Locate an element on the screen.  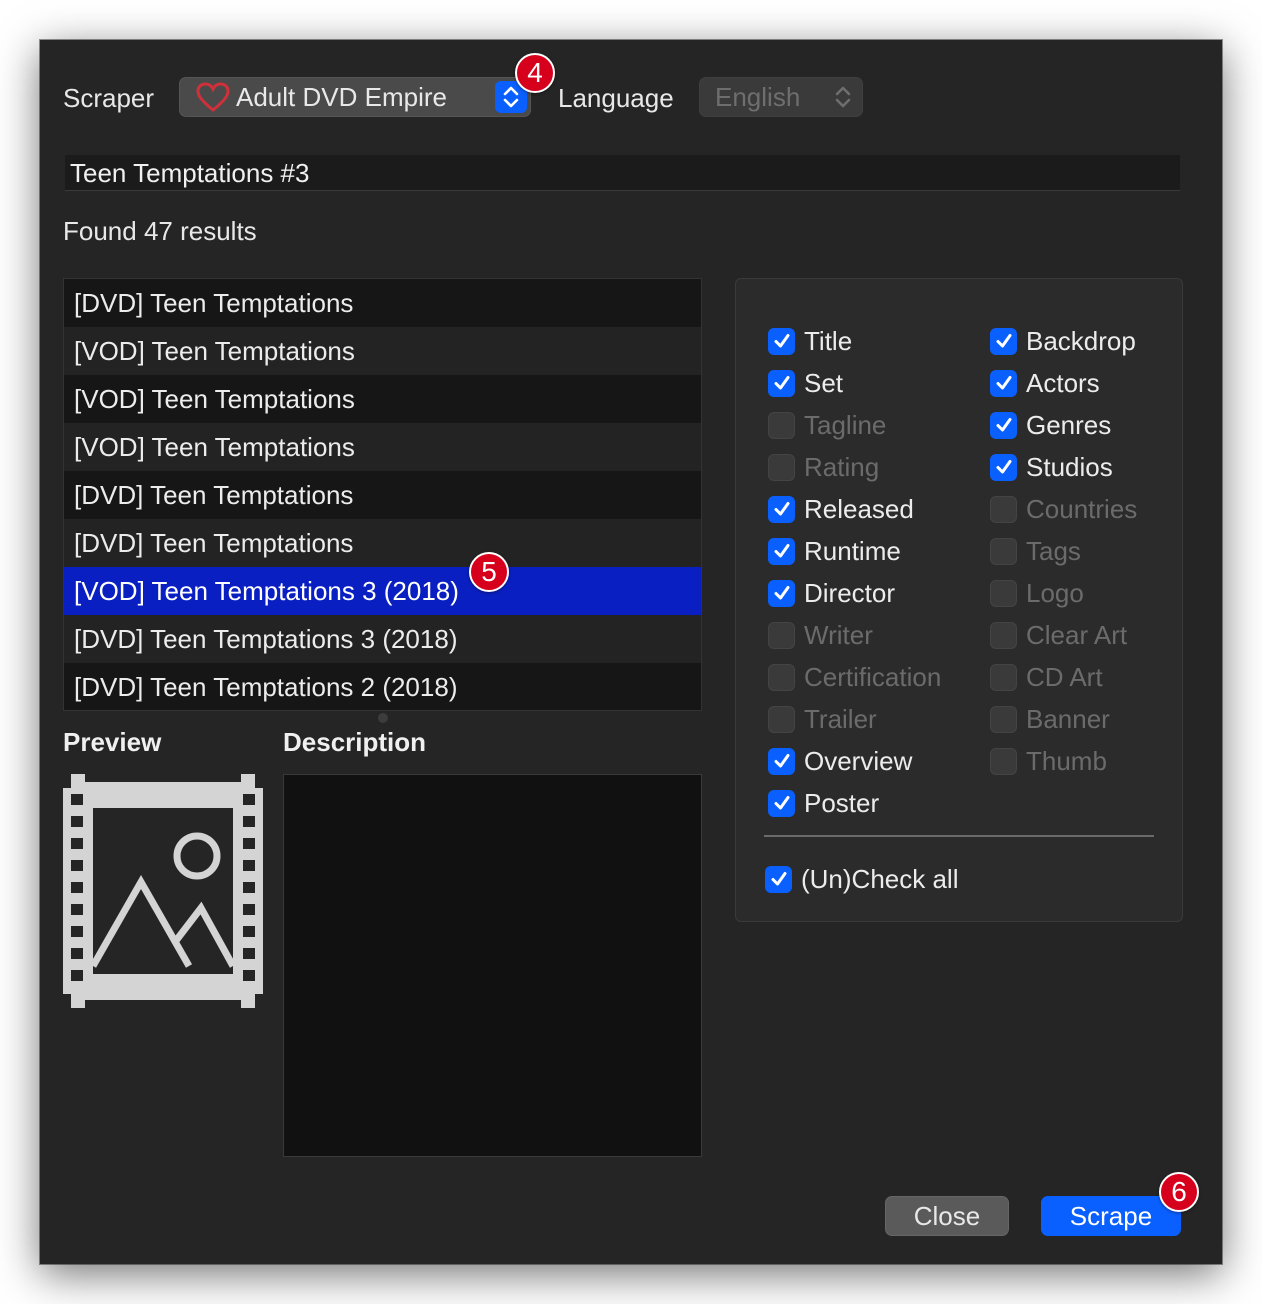
checkbox-writer: Writer is located at coordinates (820, 635).